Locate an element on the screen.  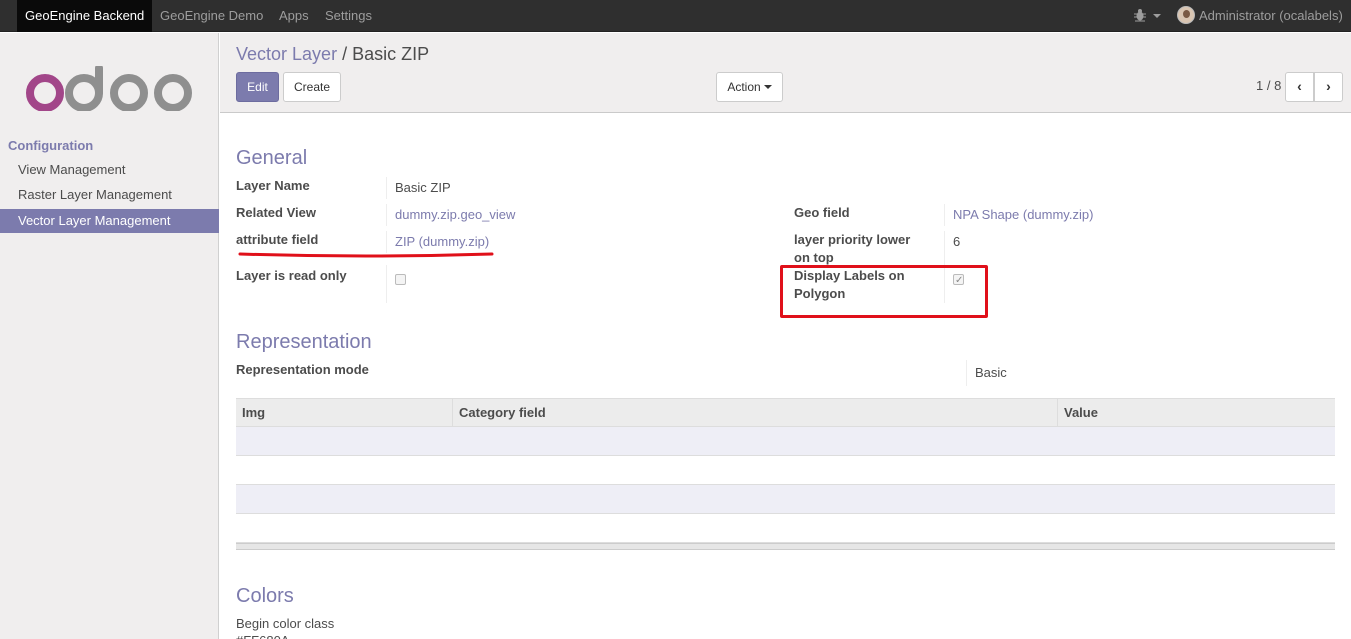
begin-color-label: Begin color class is located at coordinates (285, 623).